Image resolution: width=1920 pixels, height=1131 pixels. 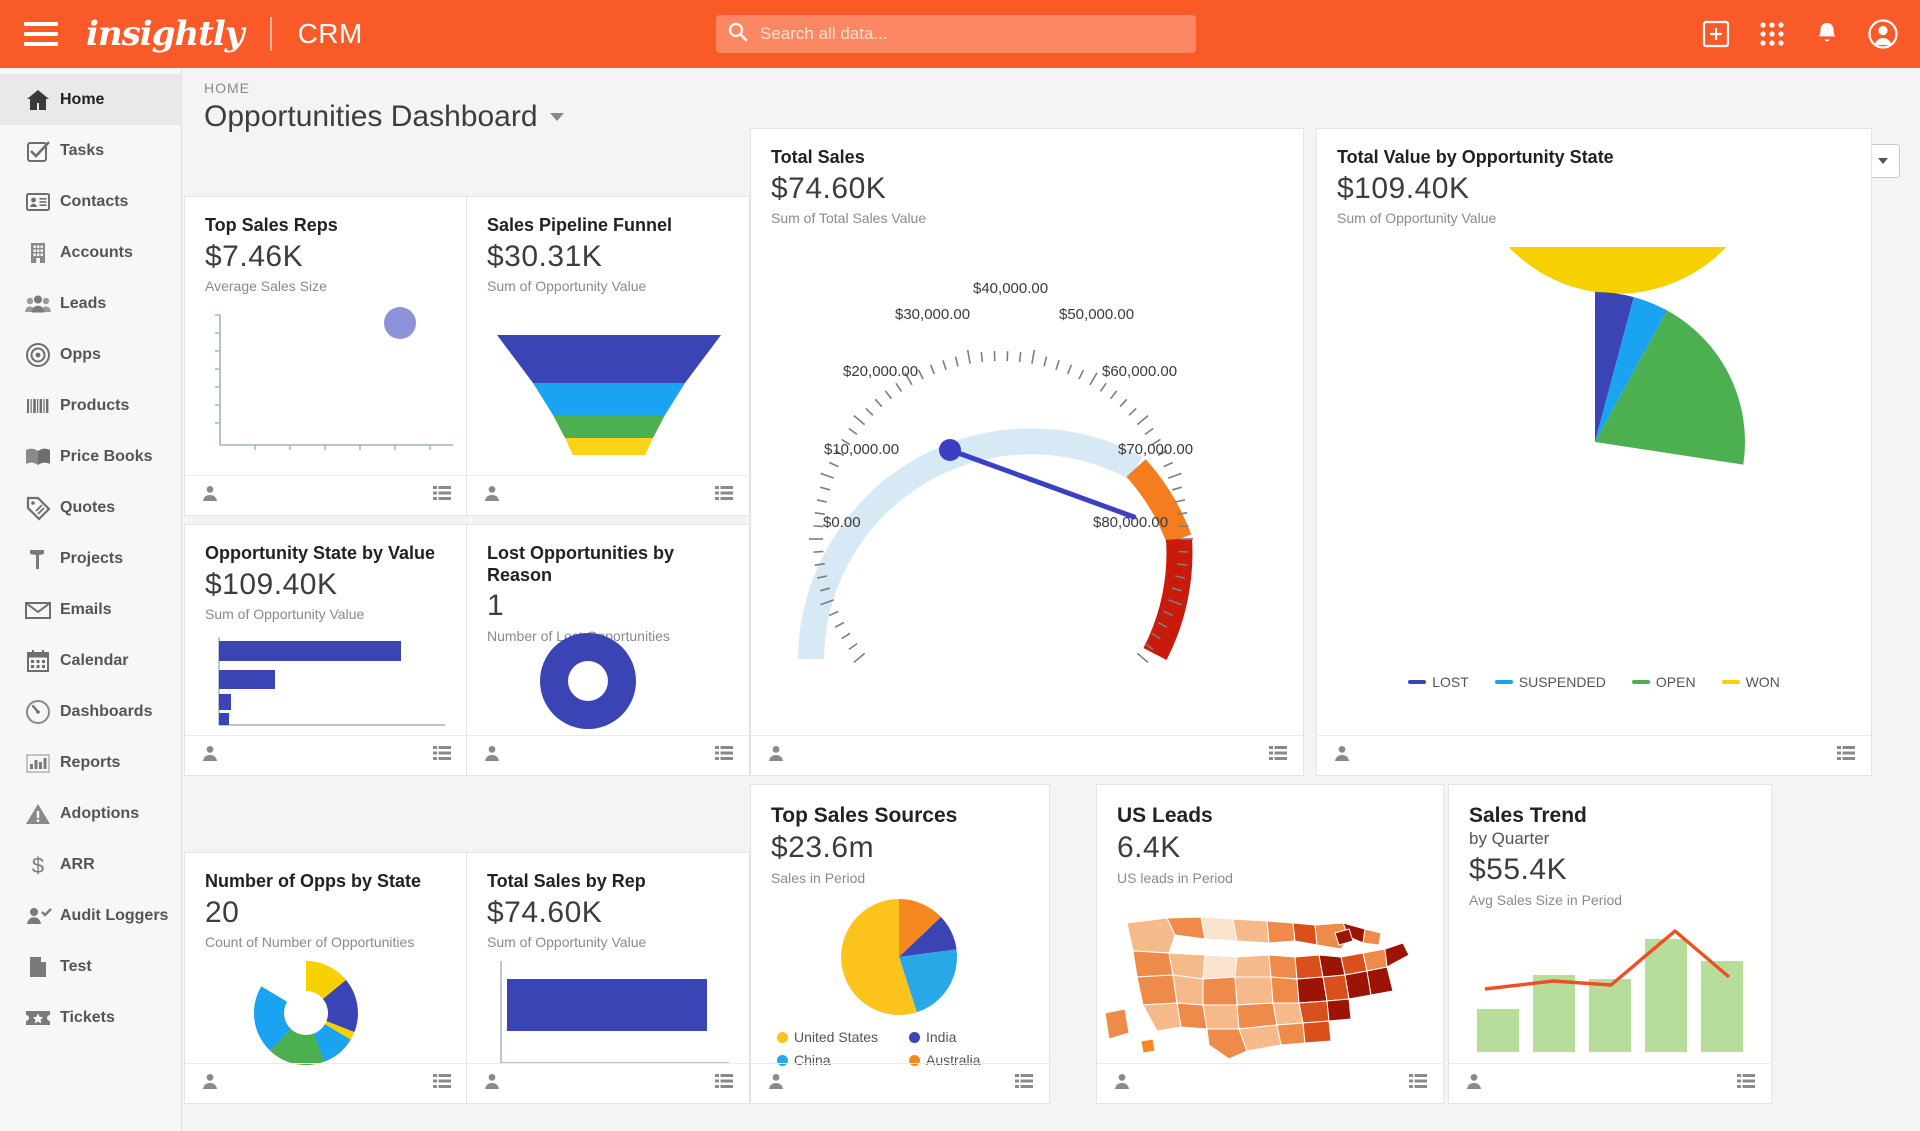 I want to click on sidebar-item-products: Products, so click(x=90, y=405).